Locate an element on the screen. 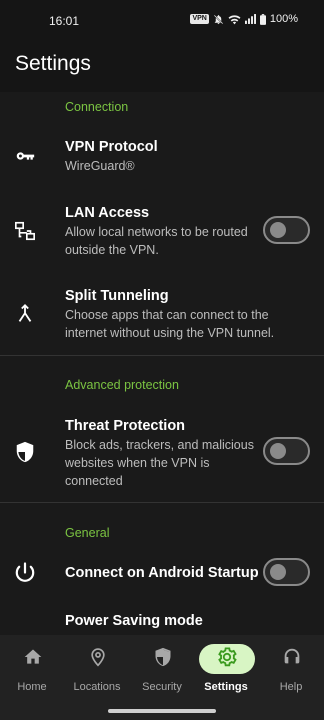 The height and width of the screenshot is (720, 324). nav-label-locations: Locations is located at coordinates (97, 687).